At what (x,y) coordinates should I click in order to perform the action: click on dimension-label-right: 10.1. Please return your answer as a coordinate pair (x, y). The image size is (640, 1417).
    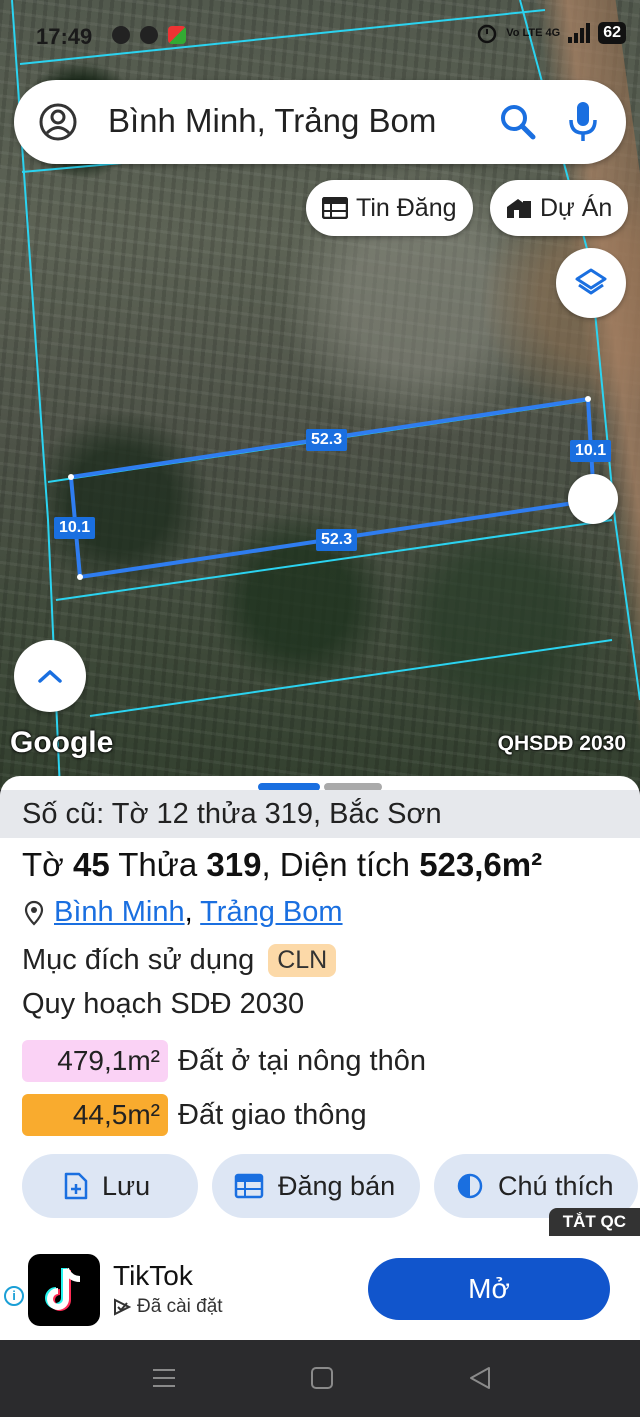
    Looking at the image, I should click on (591, 451).